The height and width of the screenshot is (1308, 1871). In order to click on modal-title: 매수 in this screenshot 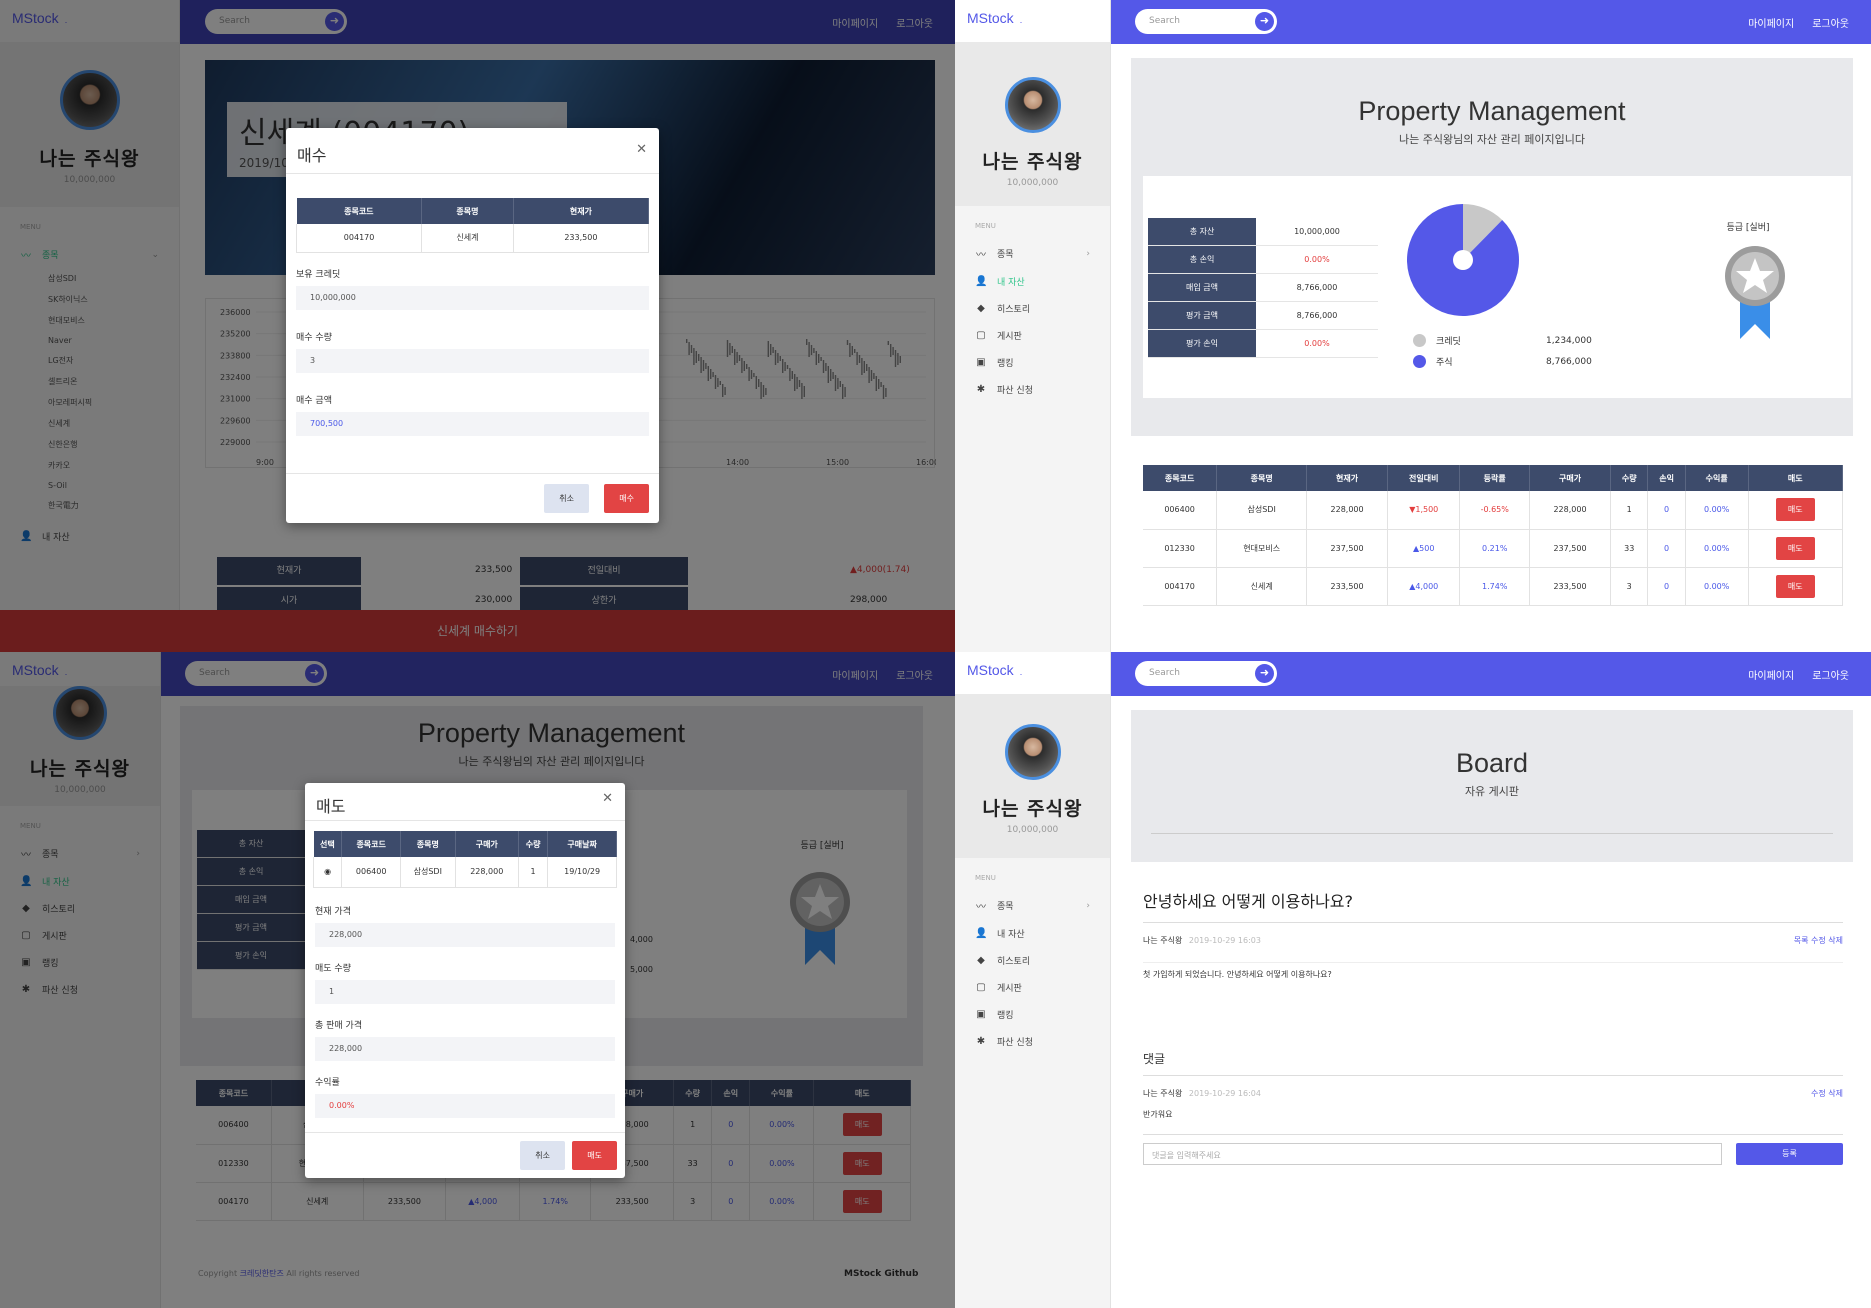, I will do `click(312, 155)`.